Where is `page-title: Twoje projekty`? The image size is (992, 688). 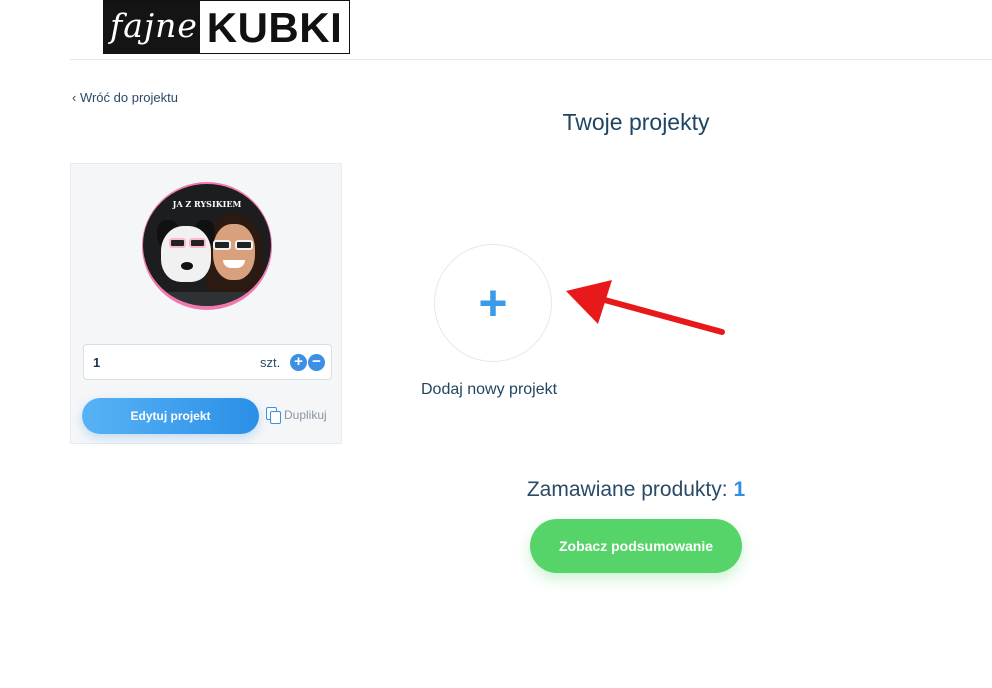
page-title: Twoje projekty is located at coordinates (636, 122).